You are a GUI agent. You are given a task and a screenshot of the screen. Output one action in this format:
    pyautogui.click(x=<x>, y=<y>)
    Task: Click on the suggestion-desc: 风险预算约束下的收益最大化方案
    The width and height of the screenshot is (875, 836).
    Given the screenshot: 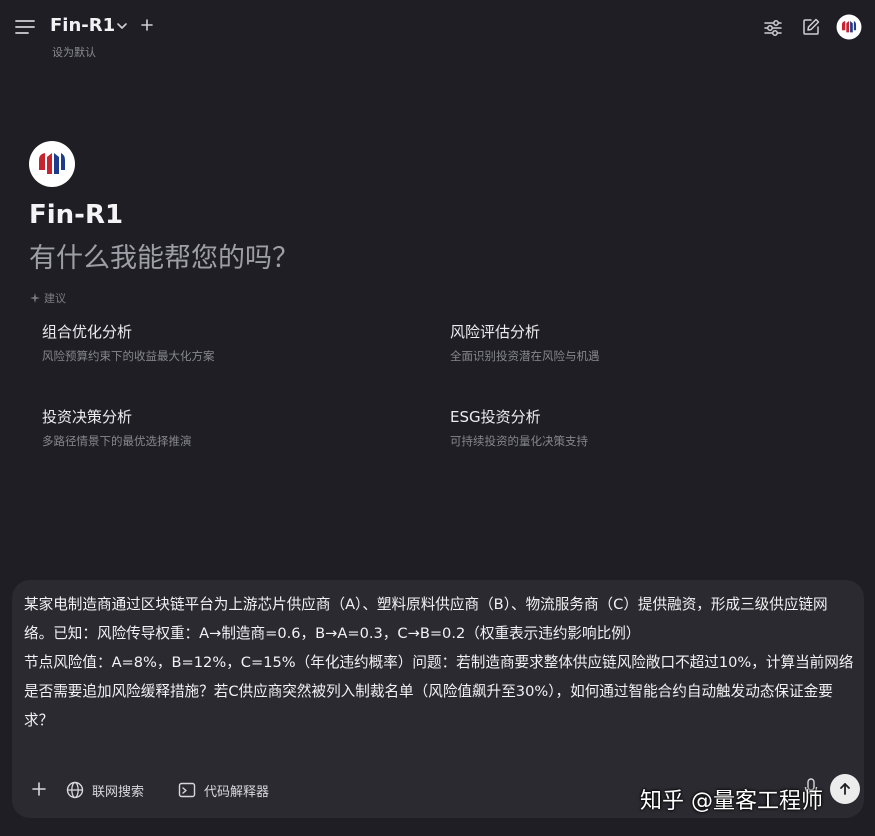 What is the action you would take?
    pyautogui.click(x=128, y=356)
    